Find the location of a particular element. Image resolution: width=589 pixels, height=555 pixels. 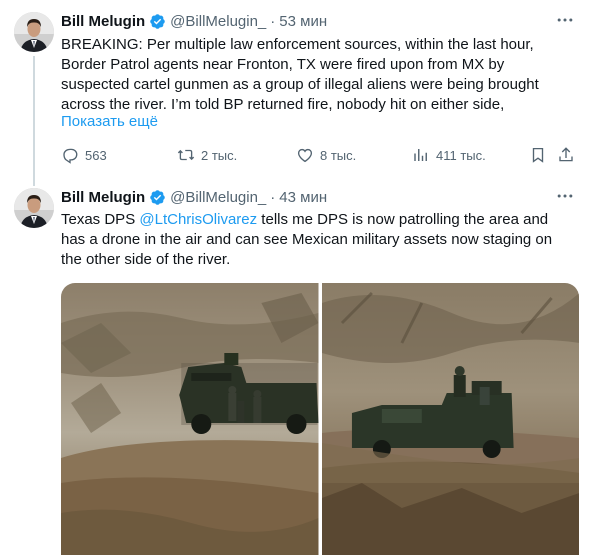

share-button is located at coordinates (566, 155).